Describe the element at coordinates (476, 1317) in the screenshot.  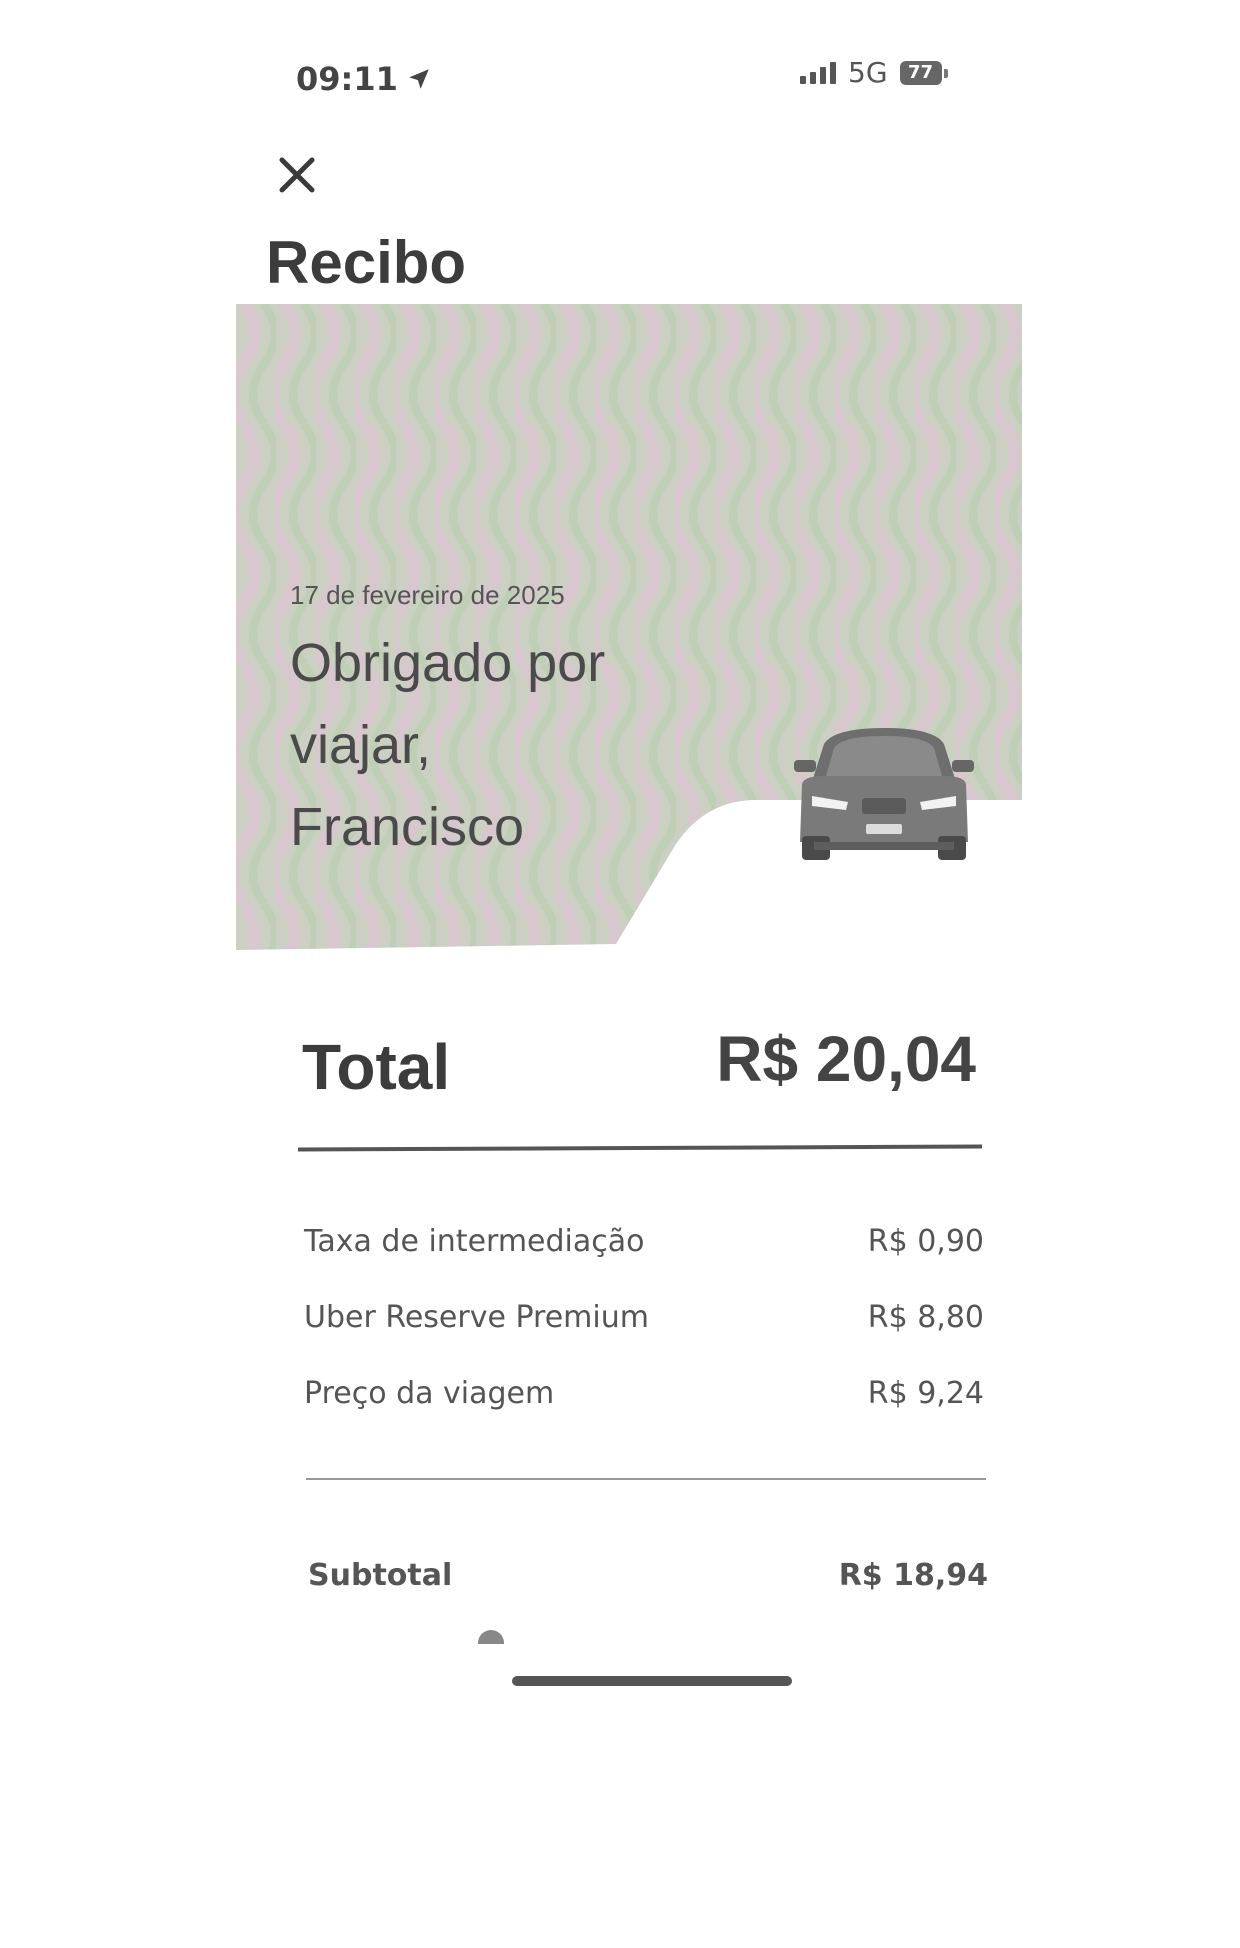
I see `line-item-label: Uber Reserve Premium` at that location.